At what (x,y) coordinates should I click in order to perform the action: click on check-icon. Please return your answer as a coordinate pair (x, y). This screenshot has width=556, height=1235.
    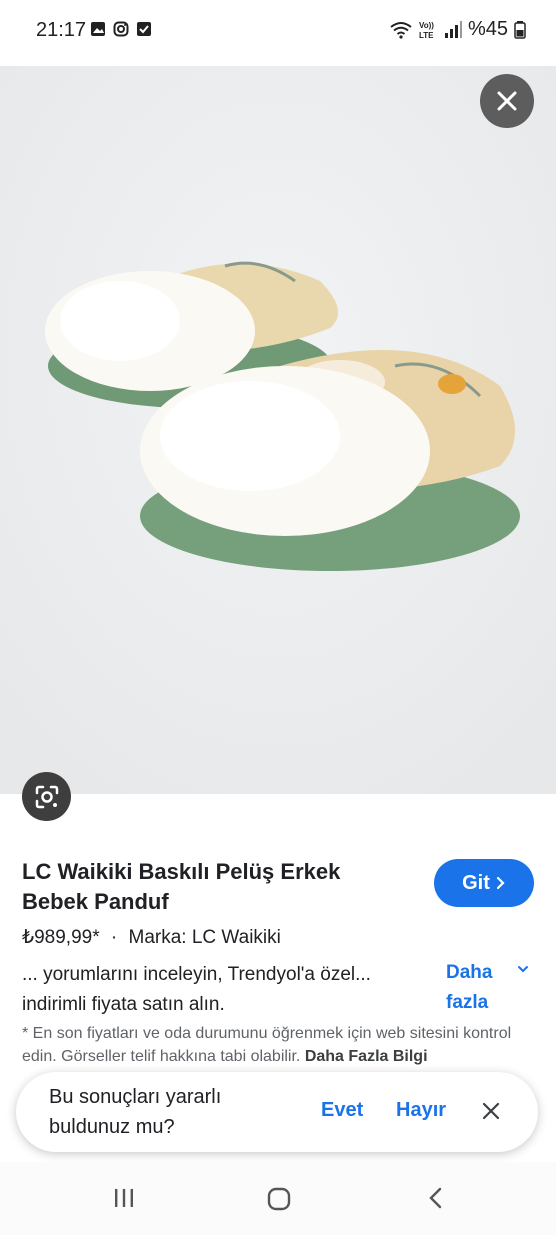
    Looking at the image, I should click on (144, 29).